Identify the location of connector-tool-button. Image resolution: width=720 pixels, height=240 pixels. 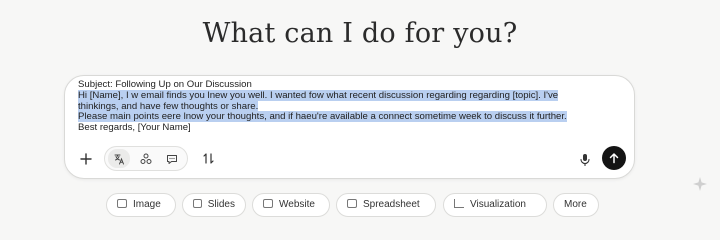
(146, 158).